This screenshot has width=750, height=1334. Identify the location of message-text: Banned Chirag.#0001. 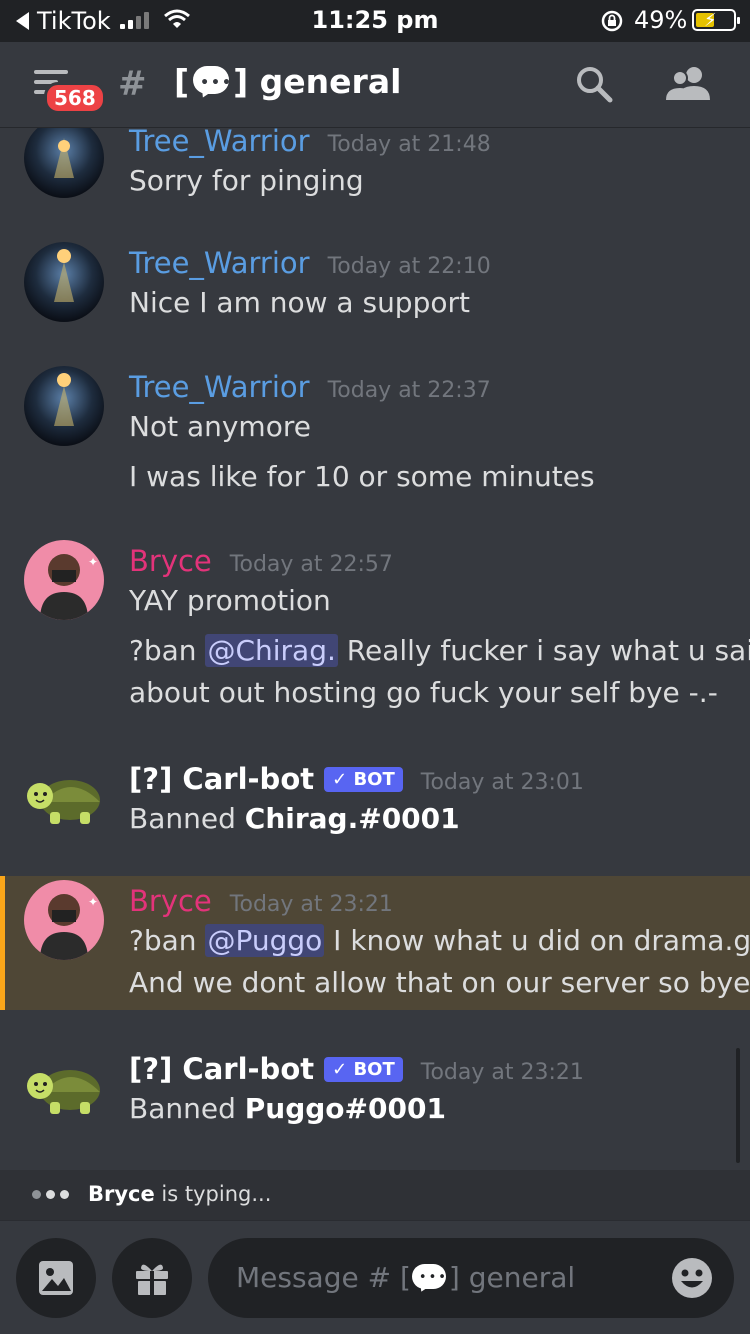
(294, 818).